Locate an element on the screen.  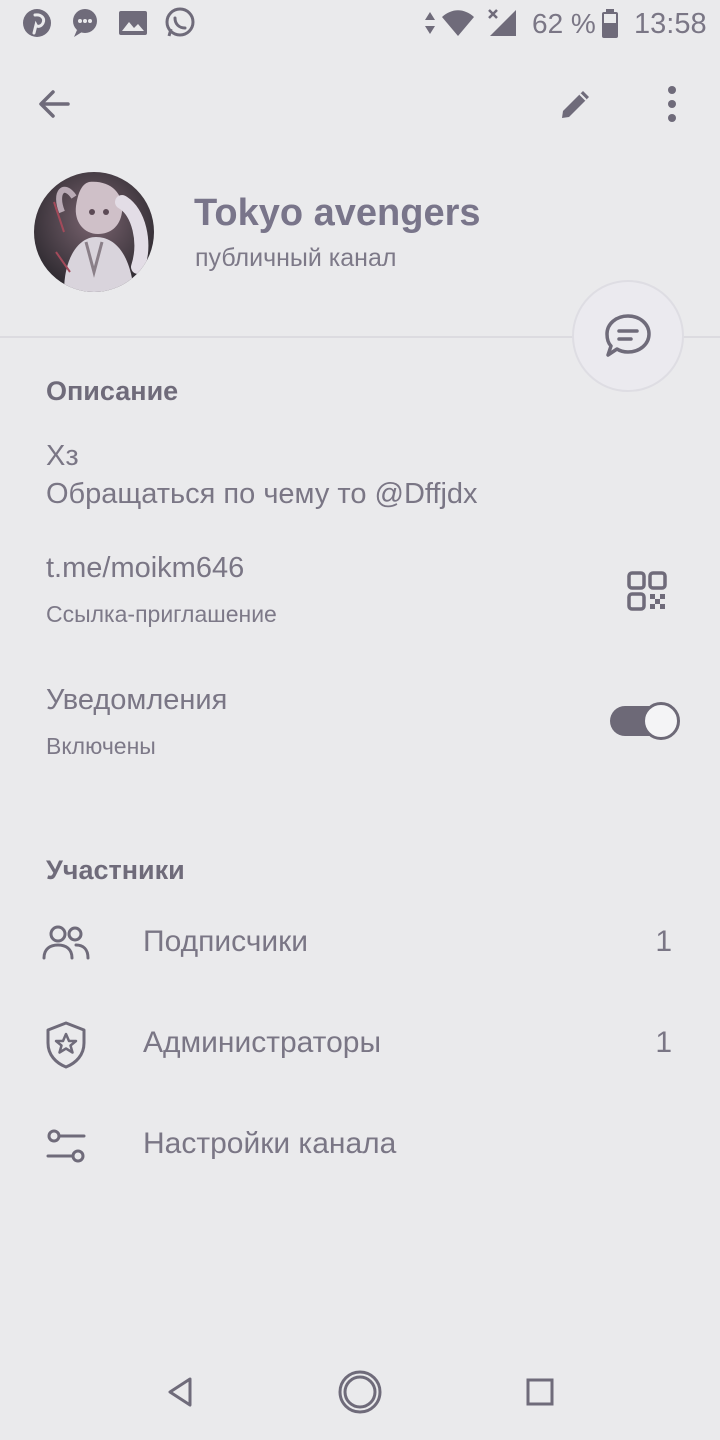
notifications-toggle is located at coordinates (645, 721).